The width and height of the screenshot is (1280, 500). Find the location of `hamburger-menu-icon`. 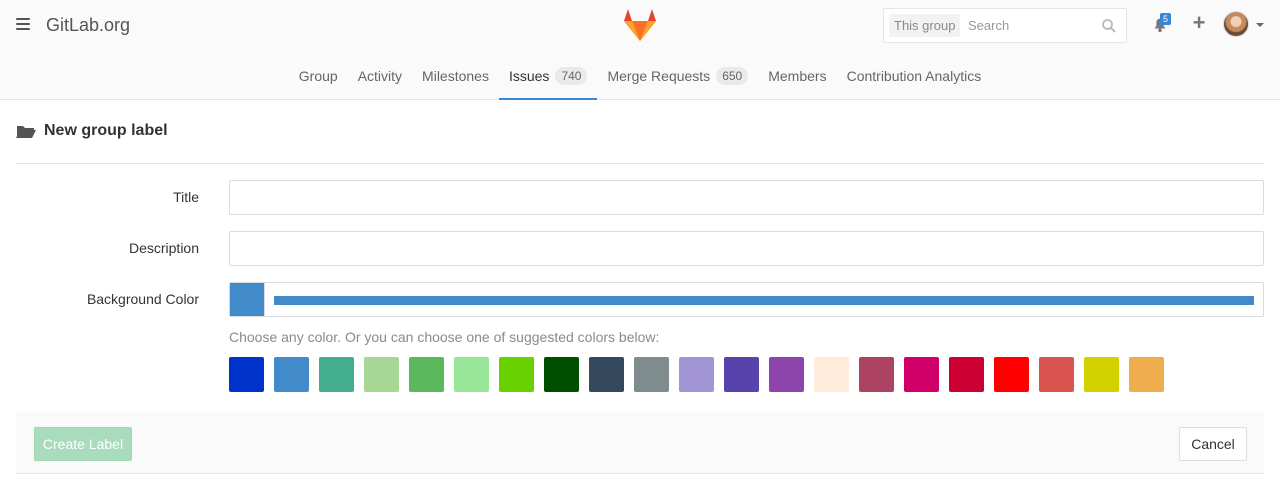

hamburger-menu-icon is located at coordinates (23, 25).